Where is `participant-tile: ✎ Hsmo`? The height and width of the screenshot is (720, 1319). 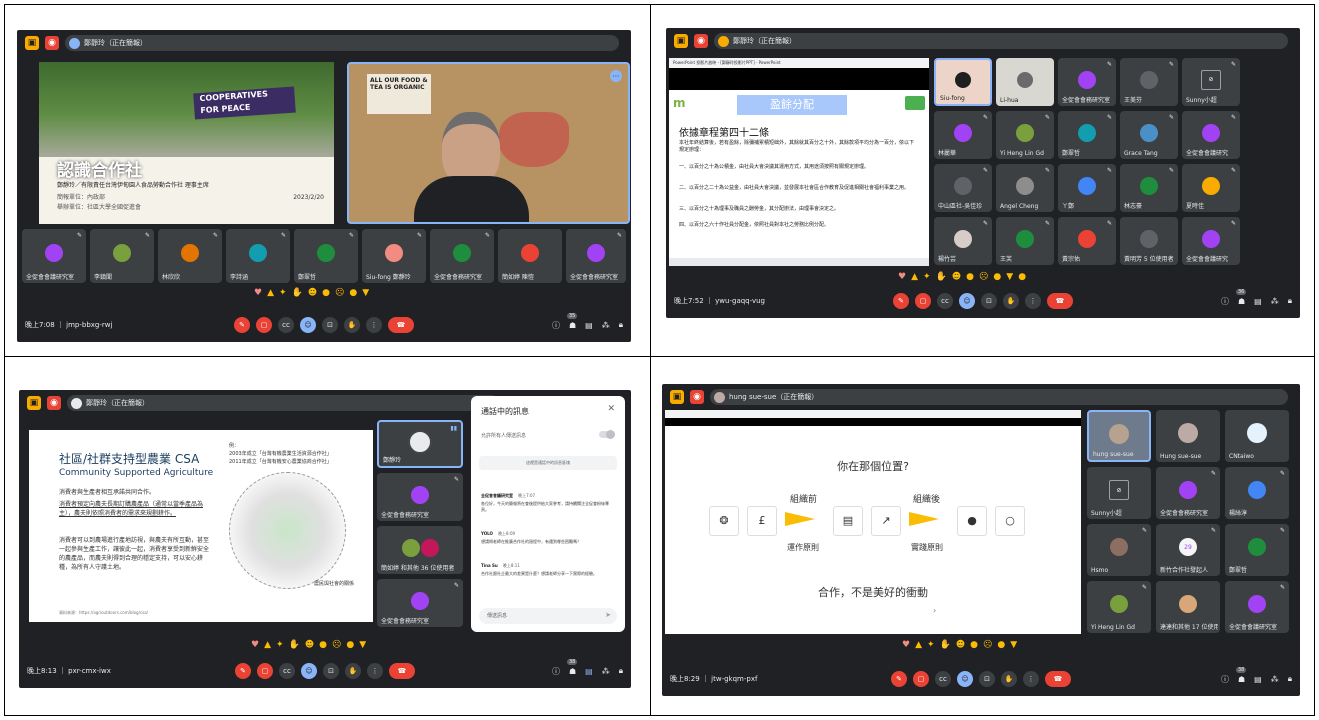
participant-tile: ✎ Hsmo is located at coordinates (1119, 550).